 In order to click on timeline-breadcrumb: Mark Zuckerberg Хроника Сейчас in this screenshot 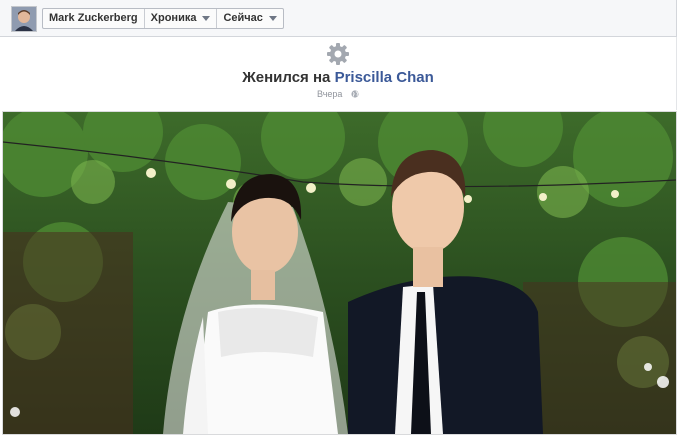, I will do `click(163, 18)`.